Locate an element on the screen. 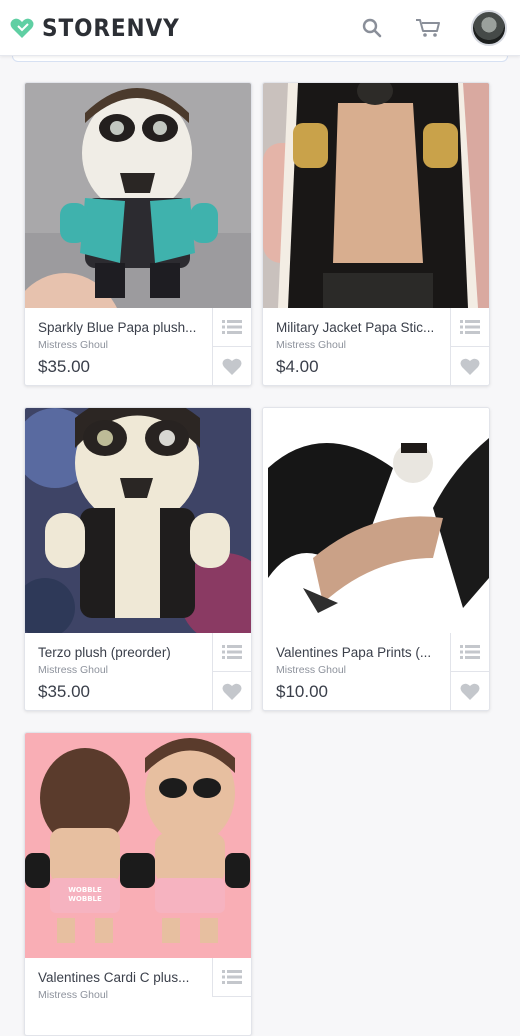  storenvy-logo: STORENVY is located at coordinates (102, 28).